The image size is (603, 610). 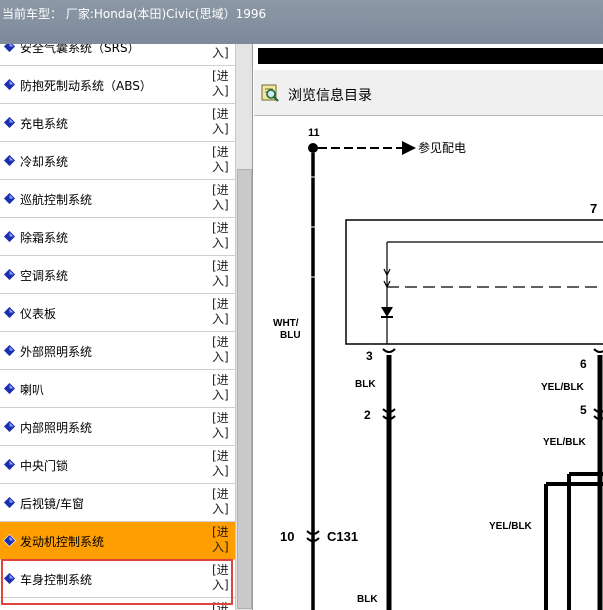 I want to click on list-item-label: 冷却系统, so click(x=44, y=162).